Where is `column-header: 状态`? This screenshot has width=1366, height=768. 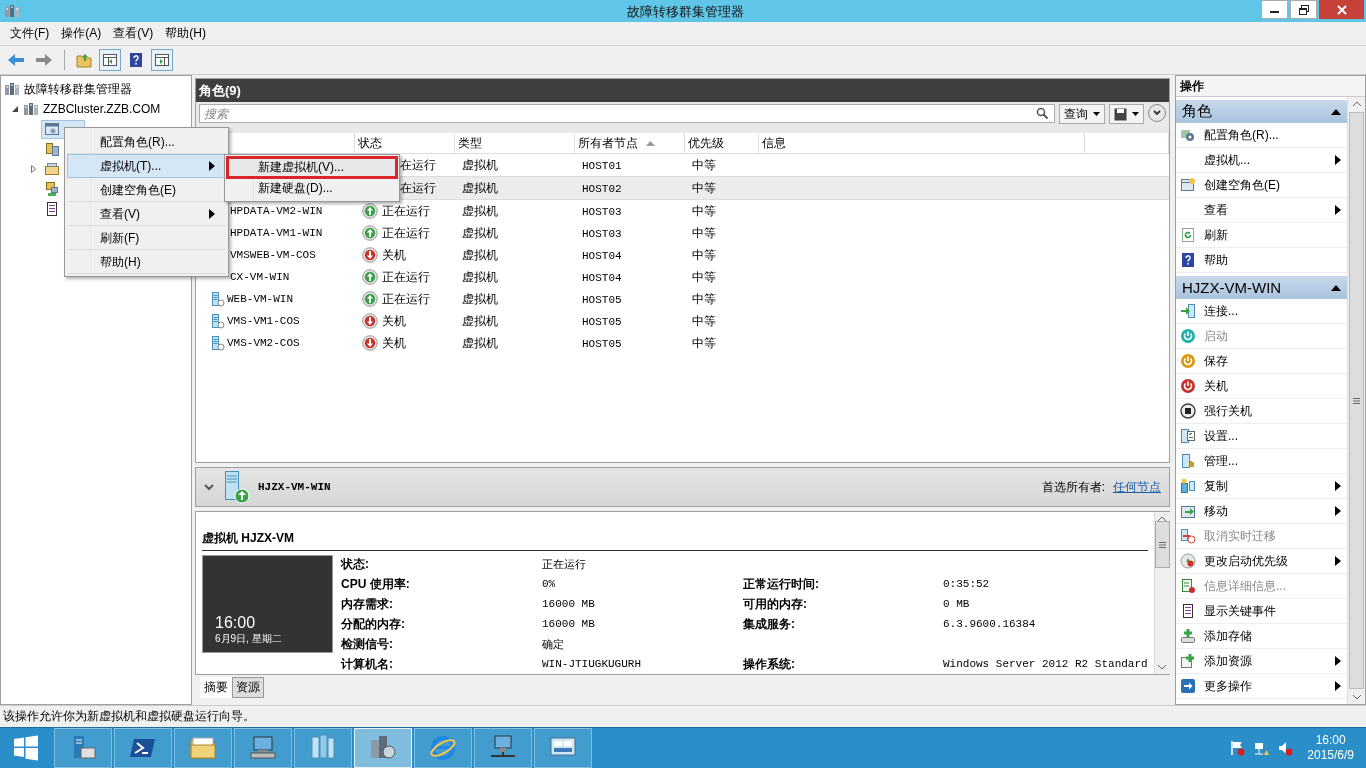 column-header: 状态 is located at coordinates (369, 143).